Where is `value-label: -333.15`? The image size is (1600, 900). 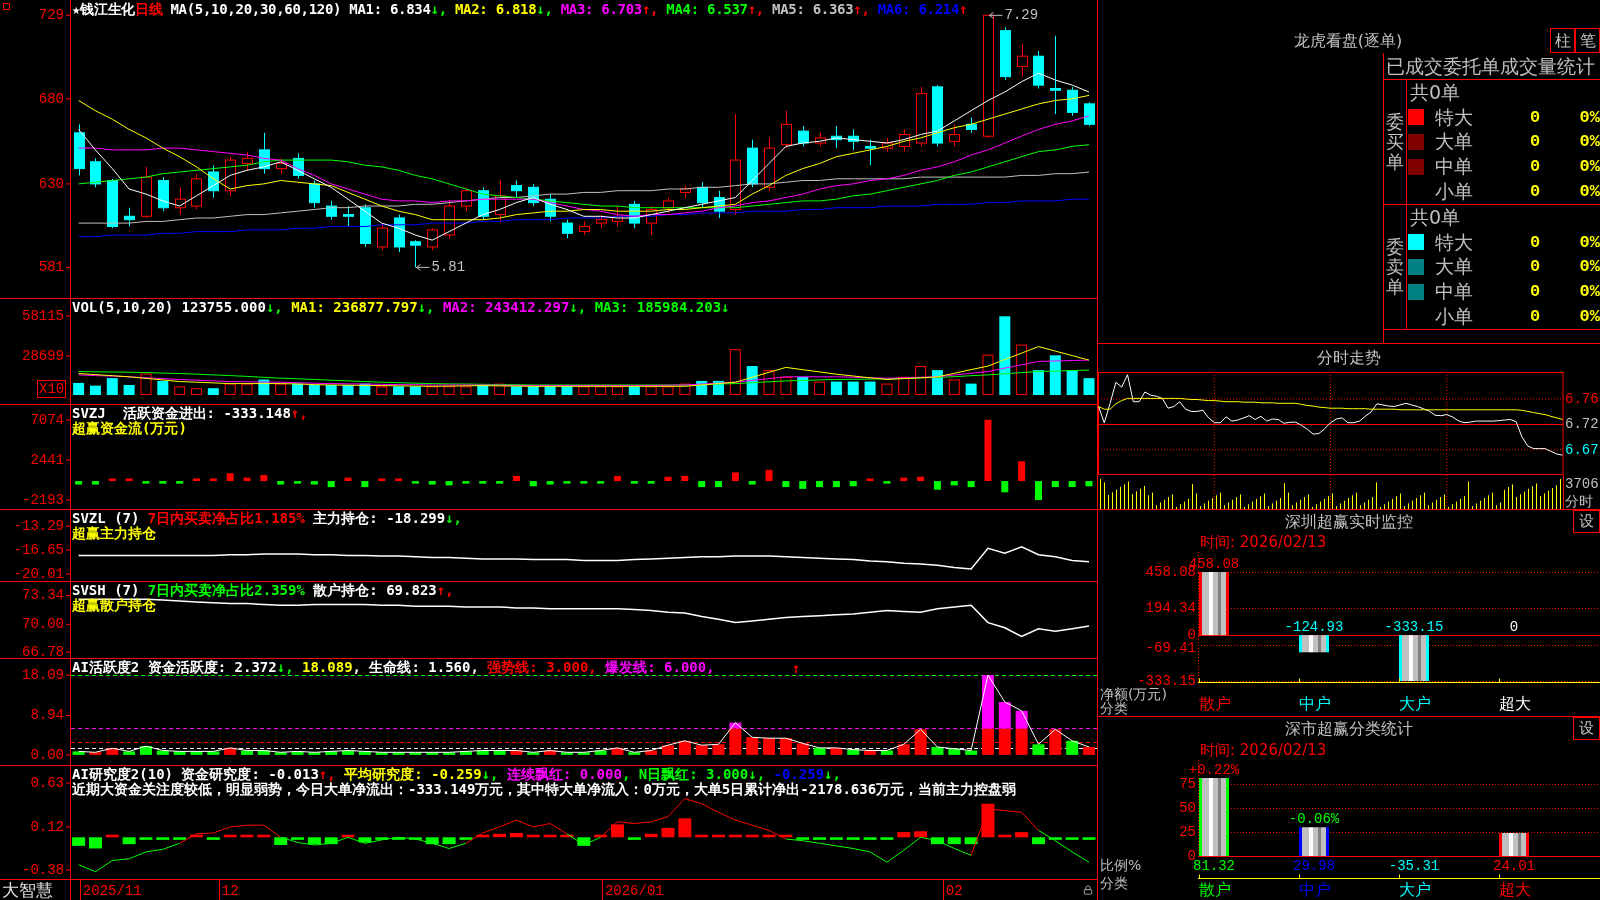
value-label: -333.15 is located at coordinates (1414, 627).